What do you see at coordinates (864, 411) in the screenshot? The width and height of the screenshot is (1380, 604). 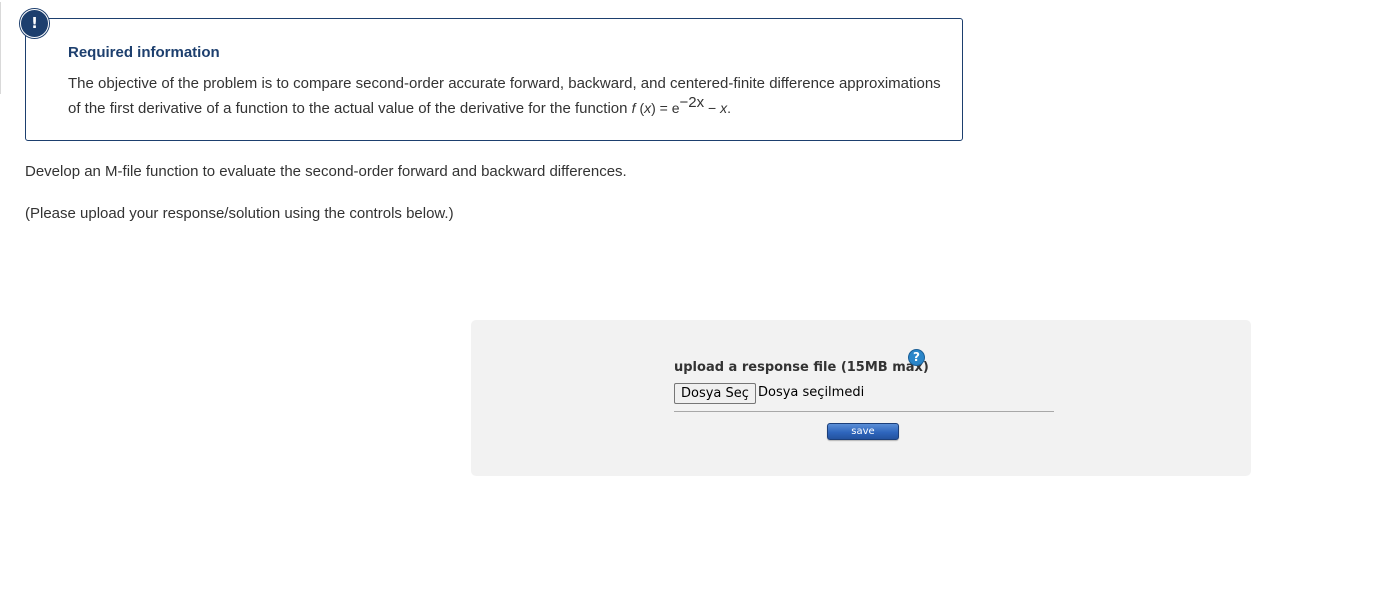 I see `upload-divider` at bounding box center [864, 411].